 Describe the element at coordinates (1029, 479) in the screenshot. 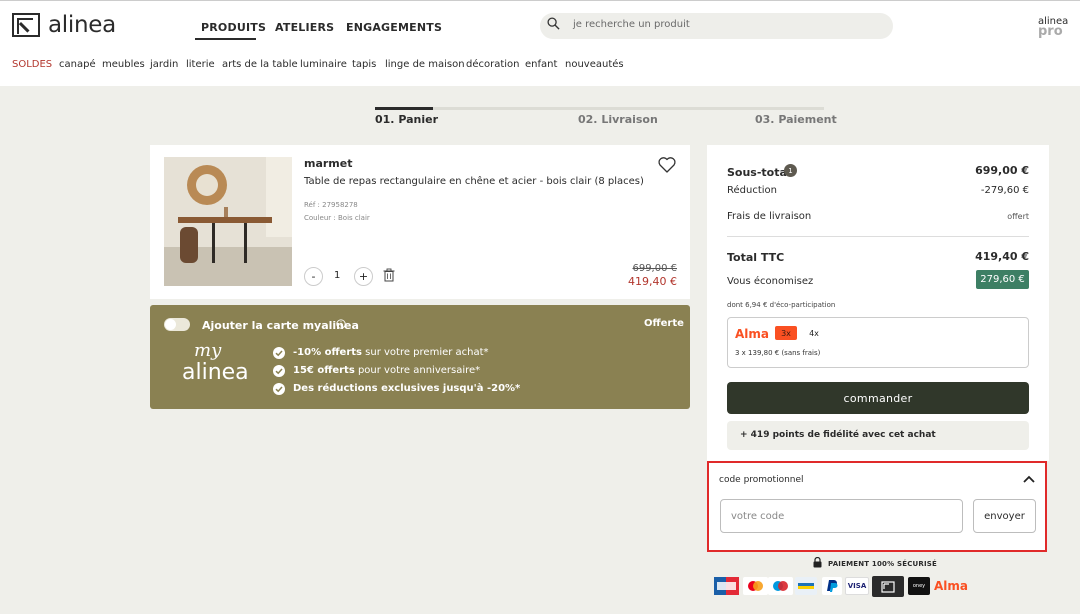

I see `chevron-up-icon` at that location.